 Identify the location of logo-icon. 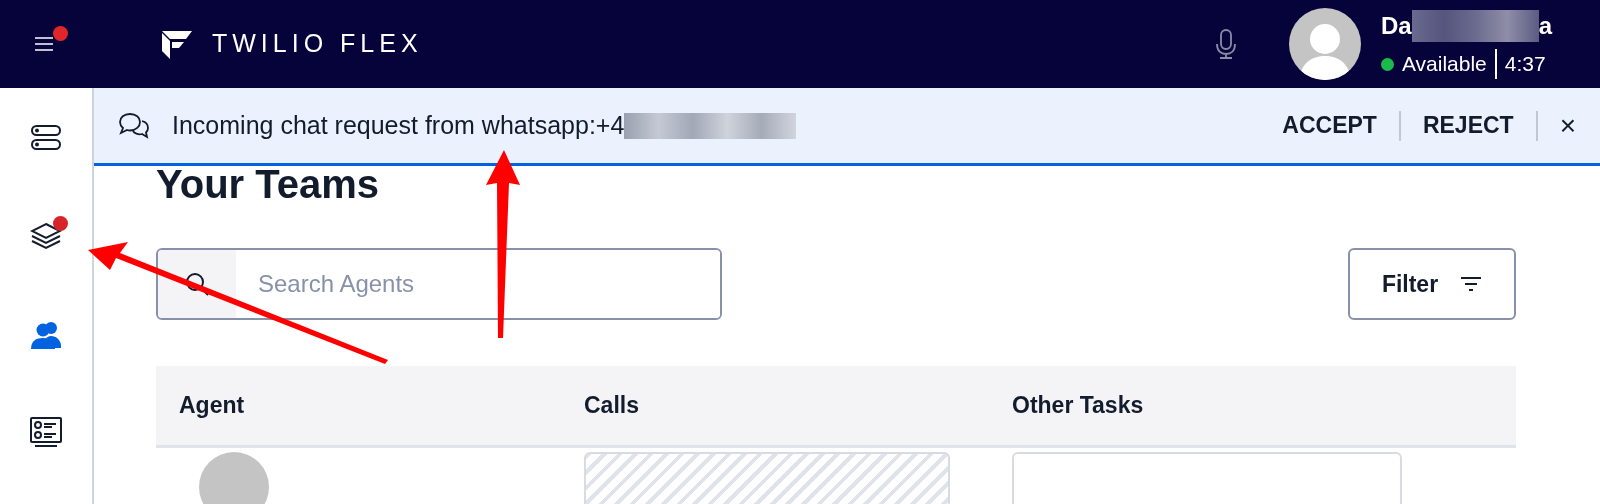
(178, 44).